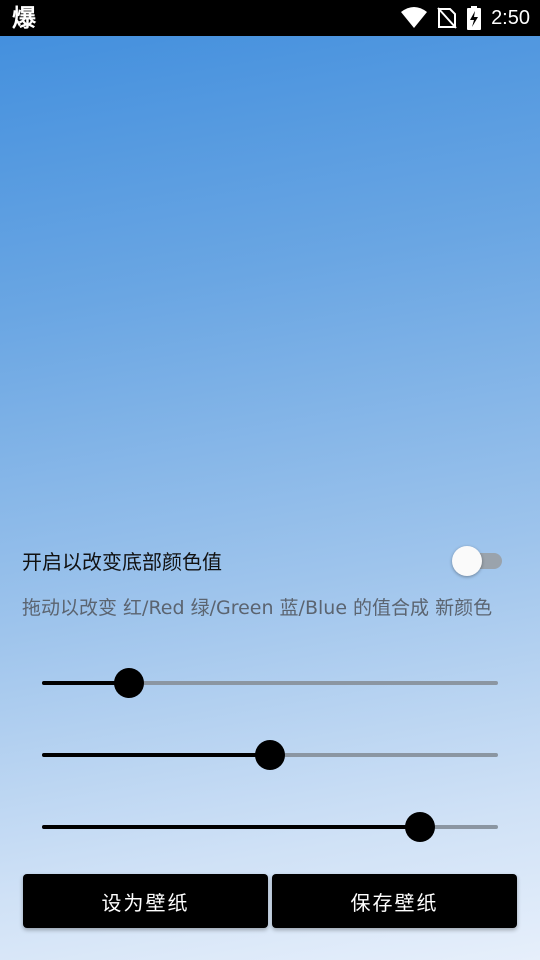  I want to click on save-wallpaper-button: 保存壁纸, so click(394, 901).